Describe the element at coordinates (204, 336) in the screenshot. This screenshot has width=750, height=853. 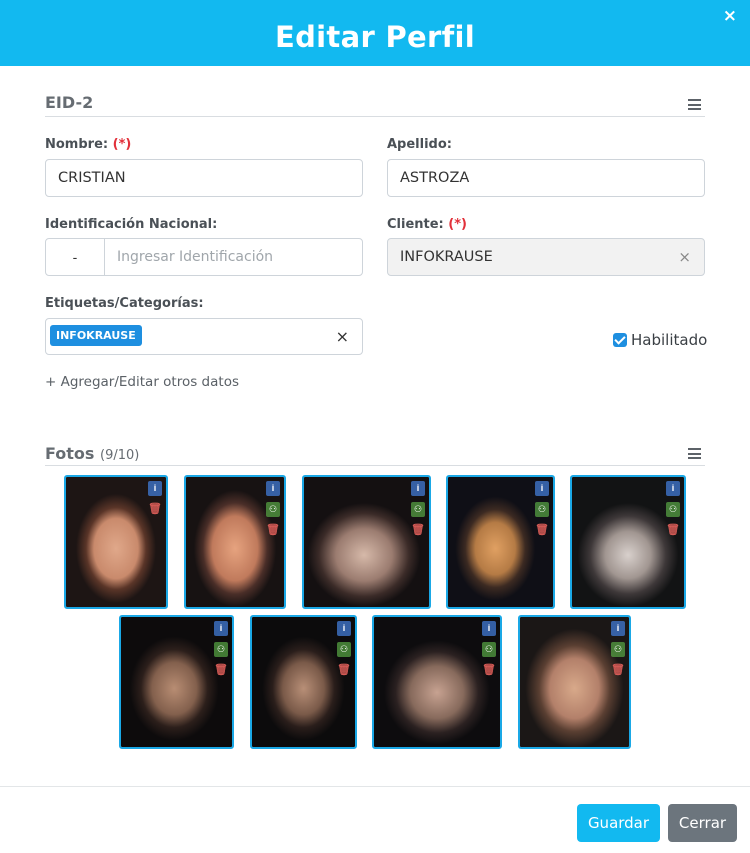
I see `etiquetas-field: INFOKRAUSE ×` at that location.